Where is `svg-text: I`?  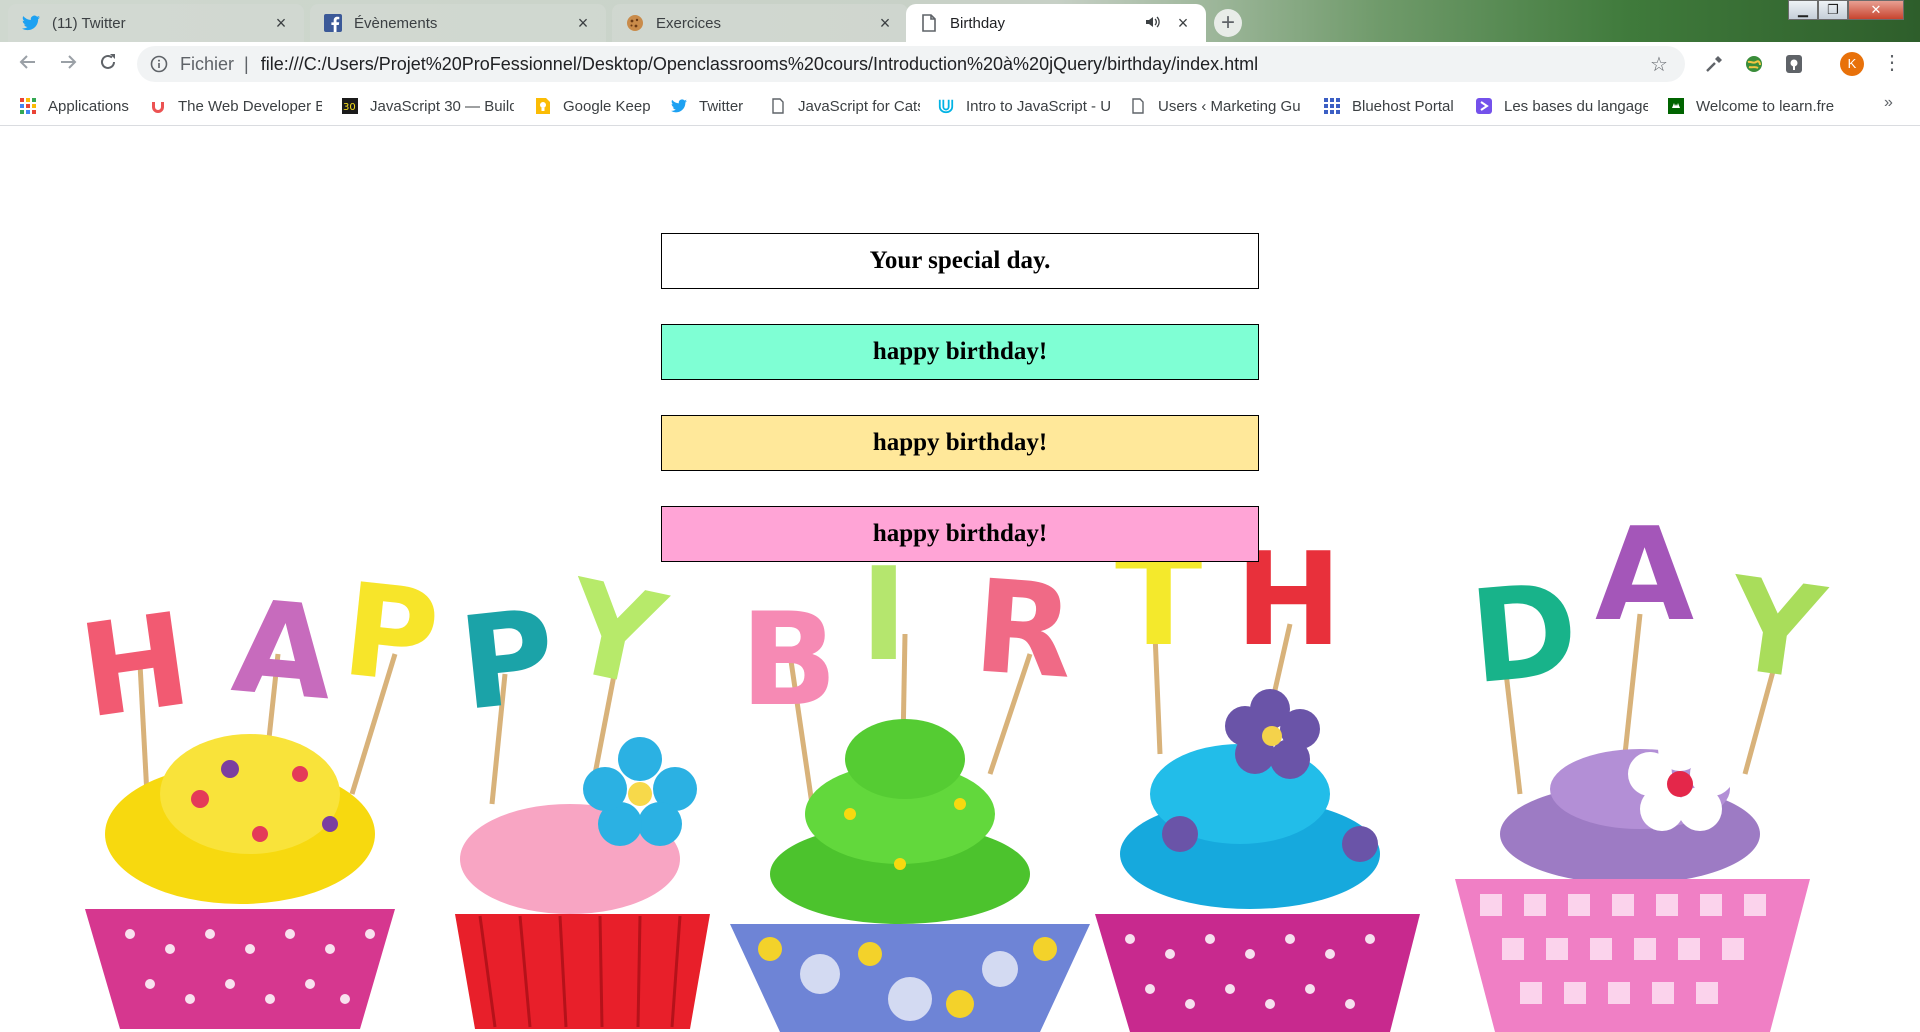 svg-text: I is located at coordinates (884, 615).